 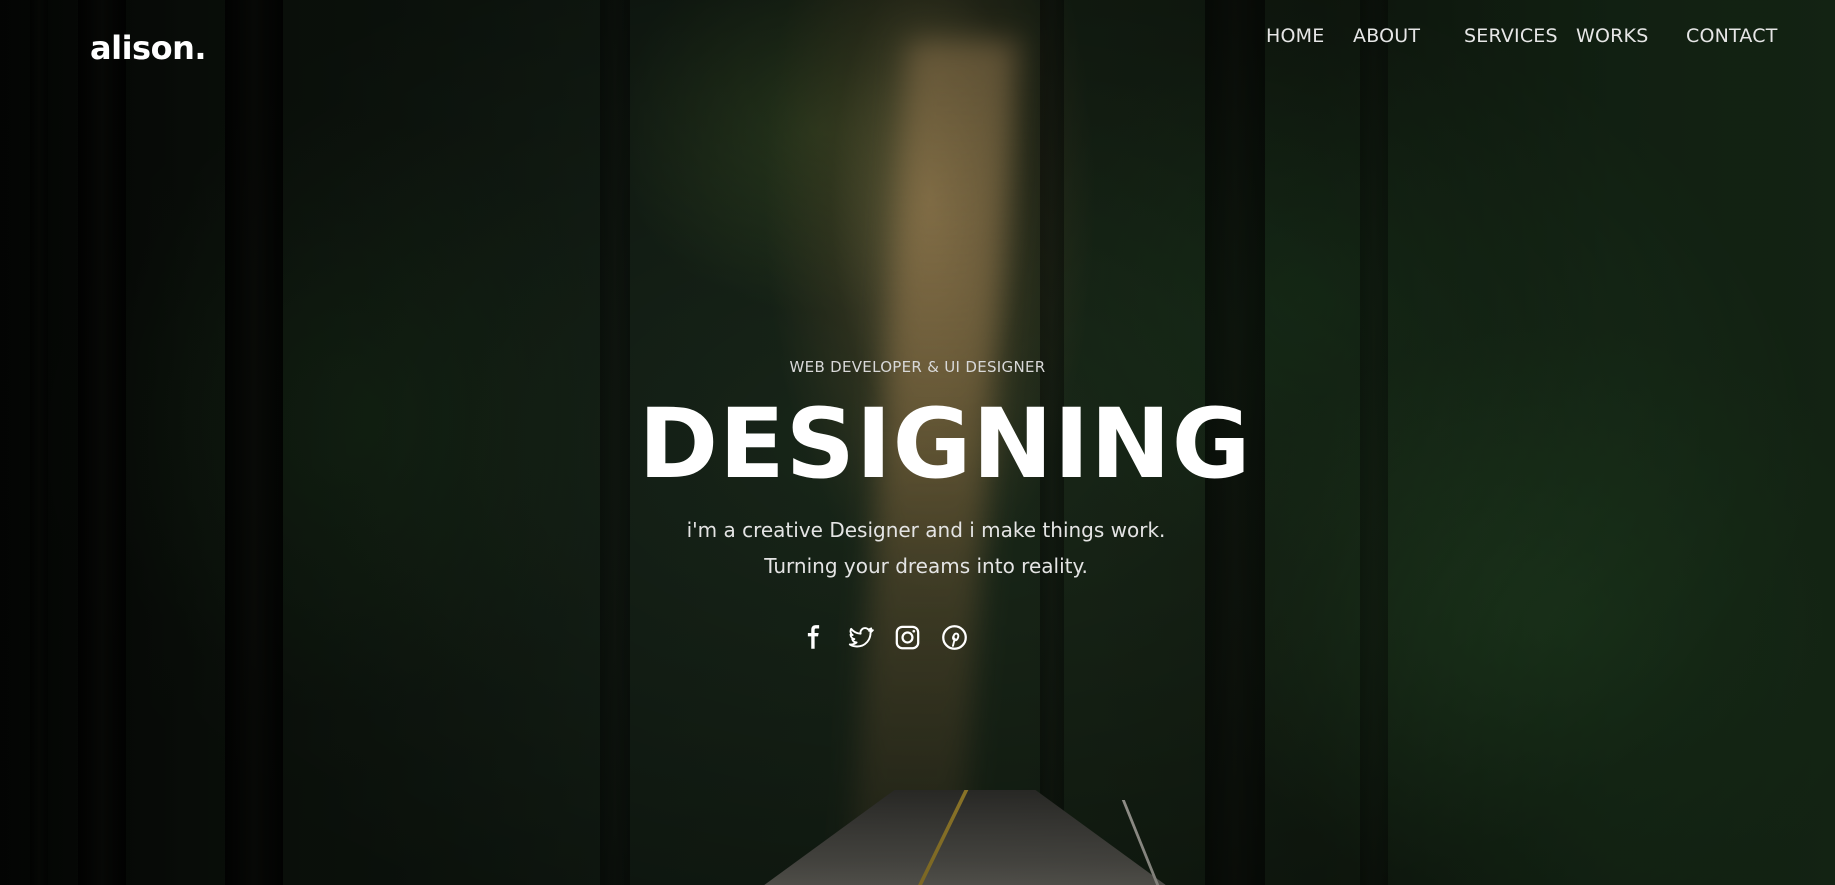 I want to click on twitter-icon, so click(x=861, y=637).